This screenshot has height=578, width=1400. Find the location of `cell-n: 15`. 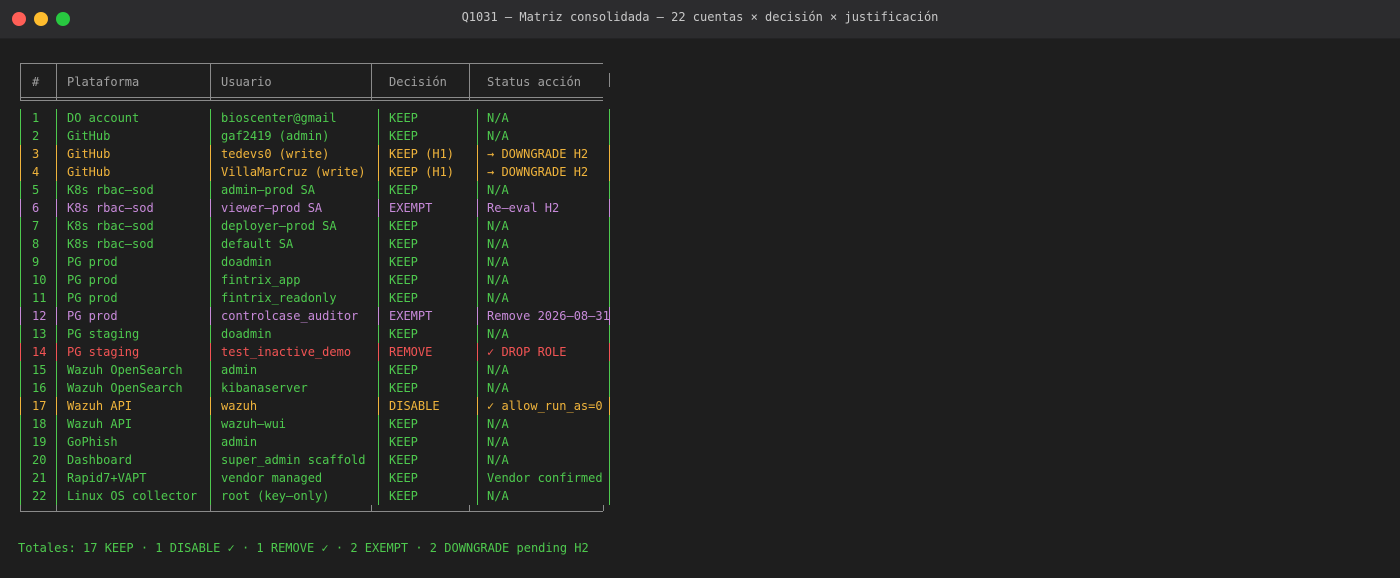

cell-n: 15 is located at coordinates (39, 370).